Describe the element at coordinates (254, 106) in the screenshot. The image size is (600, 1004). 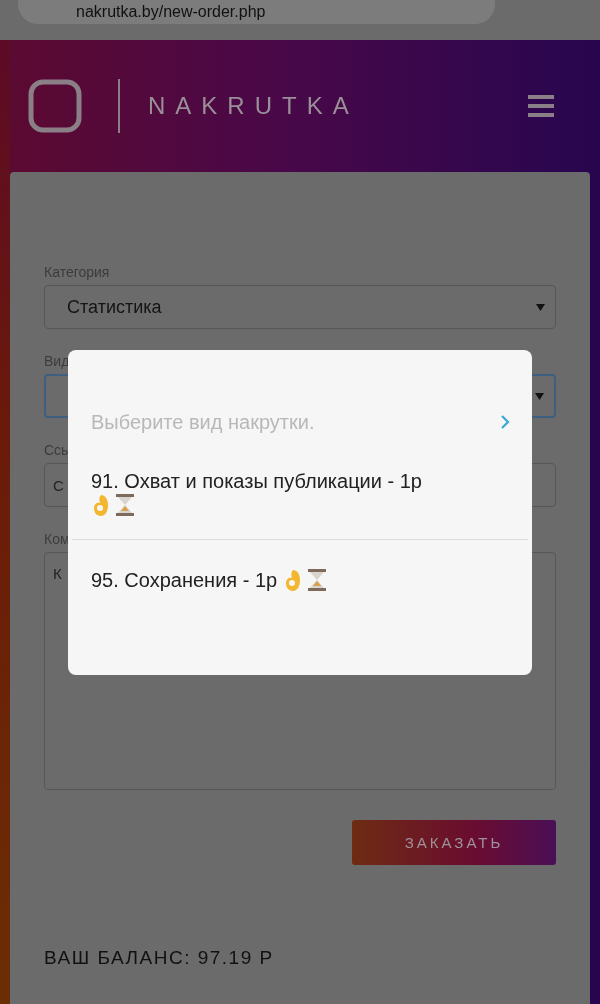
I see `brand-name: NAKRUTKA` at that location.